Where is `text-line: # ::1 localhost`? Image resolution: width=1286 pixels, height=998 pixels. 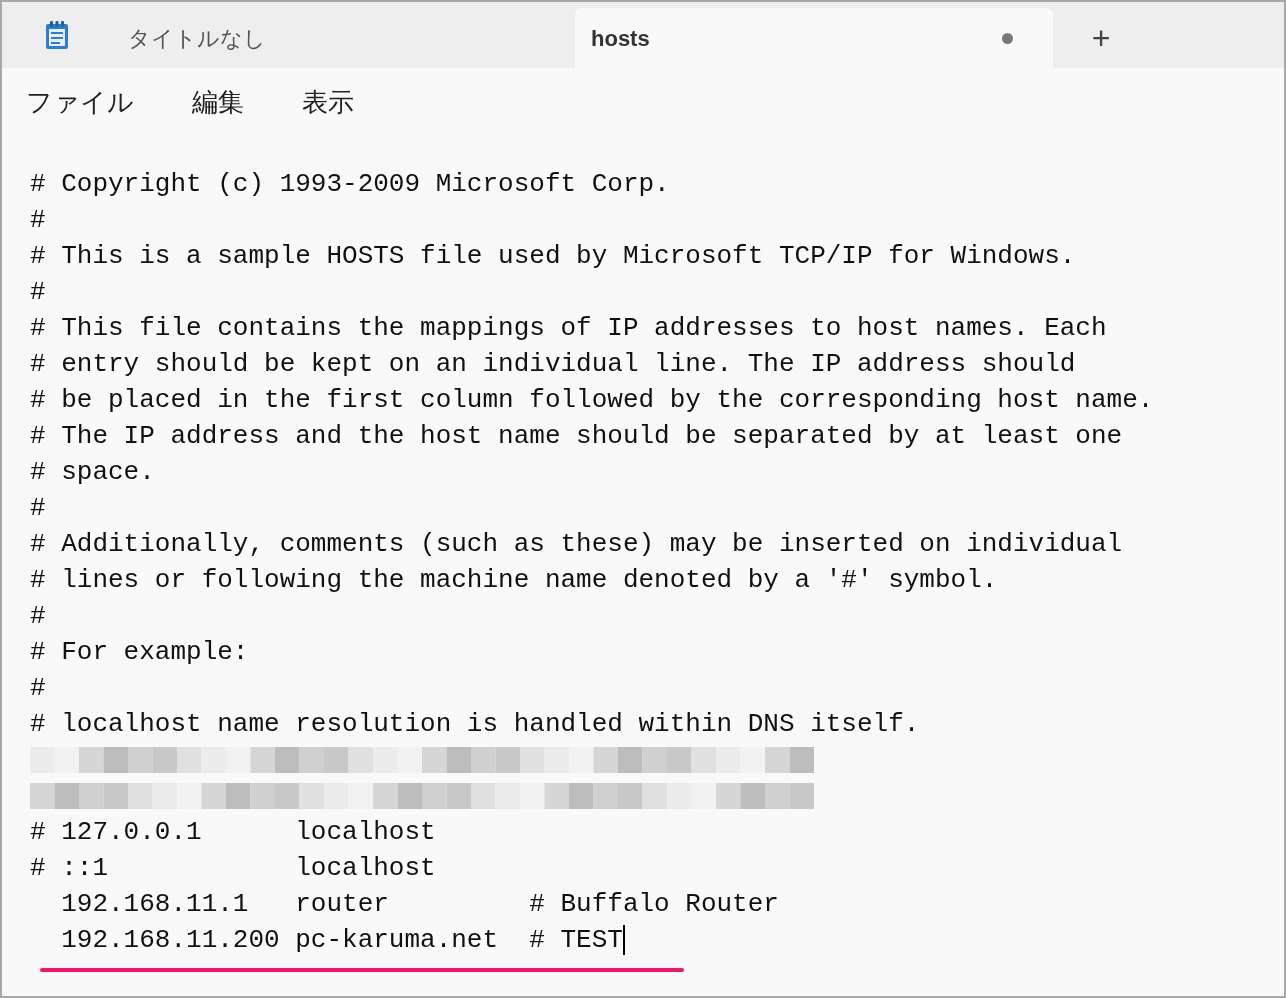
text-line: # ::1 localhost is located at coordinates (233, 868).